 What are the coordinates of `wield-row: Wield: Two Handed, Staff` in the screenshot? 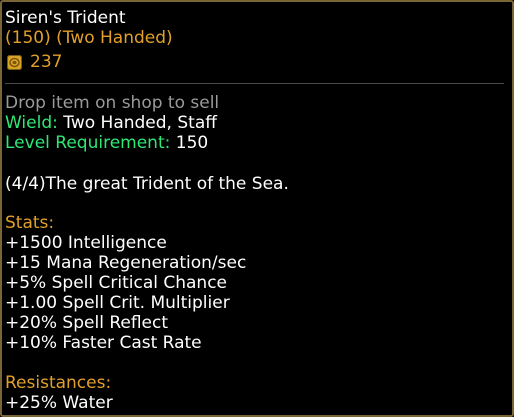 It's located at (111, 123).